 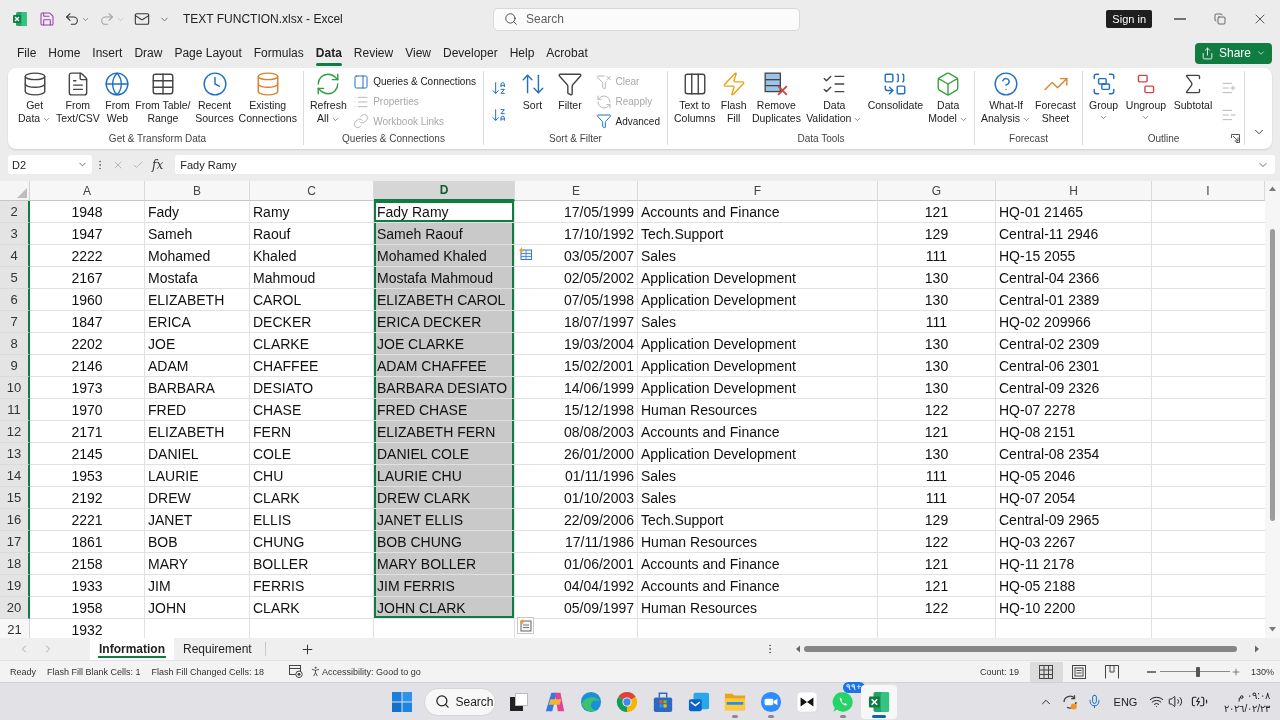 I want to click on spreadsheet-cell: HQ-11 2178, so click(x=1074, y=564).